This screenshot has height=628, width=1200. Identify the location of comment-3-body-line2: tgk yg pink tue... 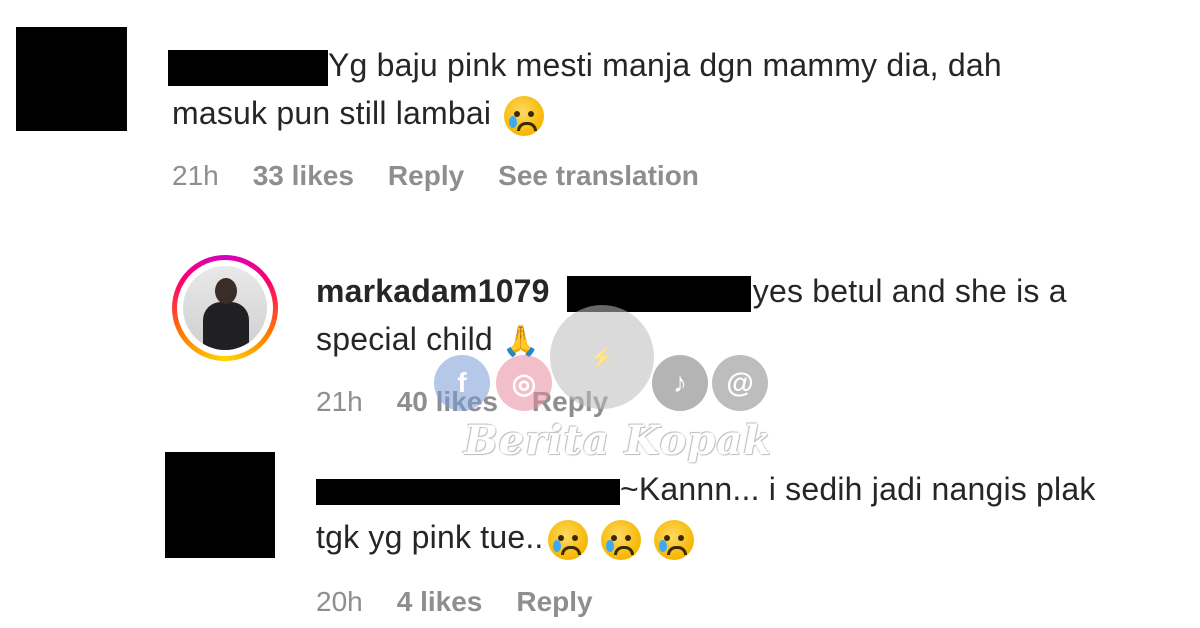
(505, 537).